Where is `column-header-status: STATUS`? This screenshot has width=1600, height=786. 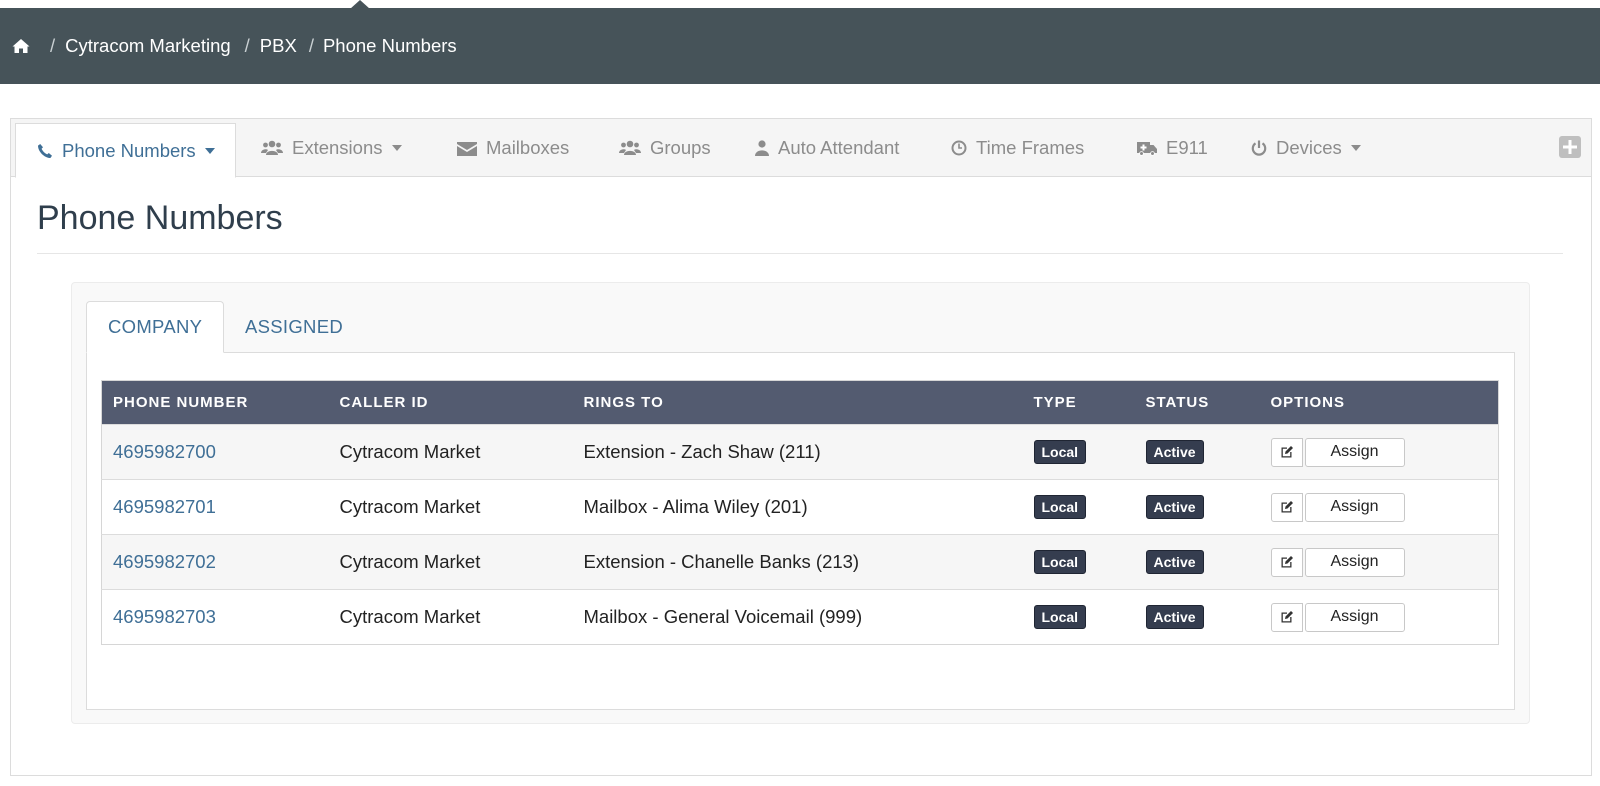
column-header-status: STATUS is located at coordinates (1197, 402).